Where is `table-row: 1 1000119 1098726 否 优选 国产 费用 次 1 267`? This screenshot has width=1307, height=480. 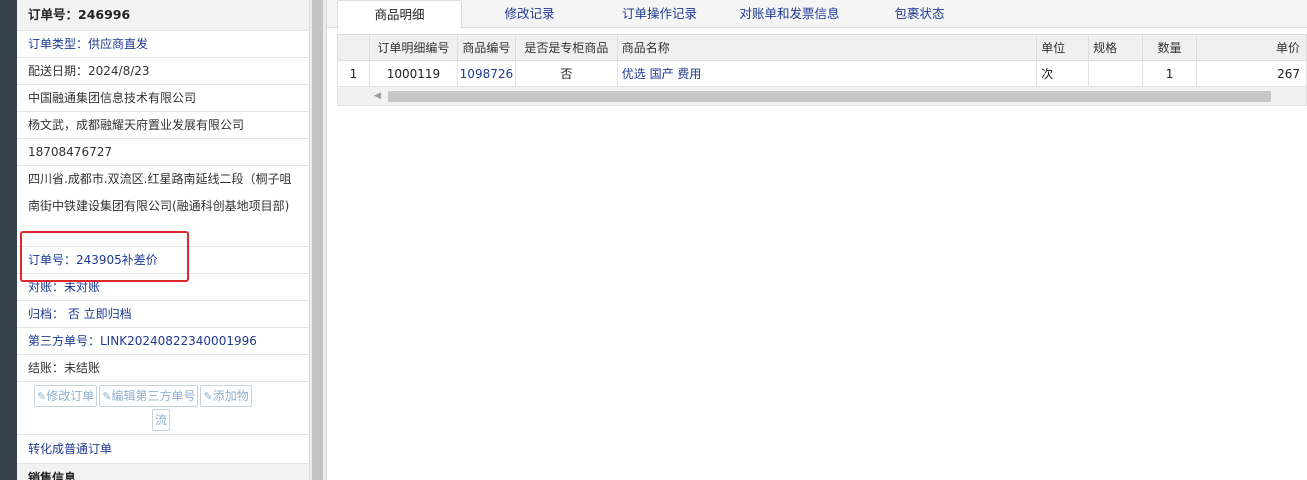 table-row: 1 1000119 1098726 否 优选 国产 费用 次 1 267 is located at coordinates (822, 73).